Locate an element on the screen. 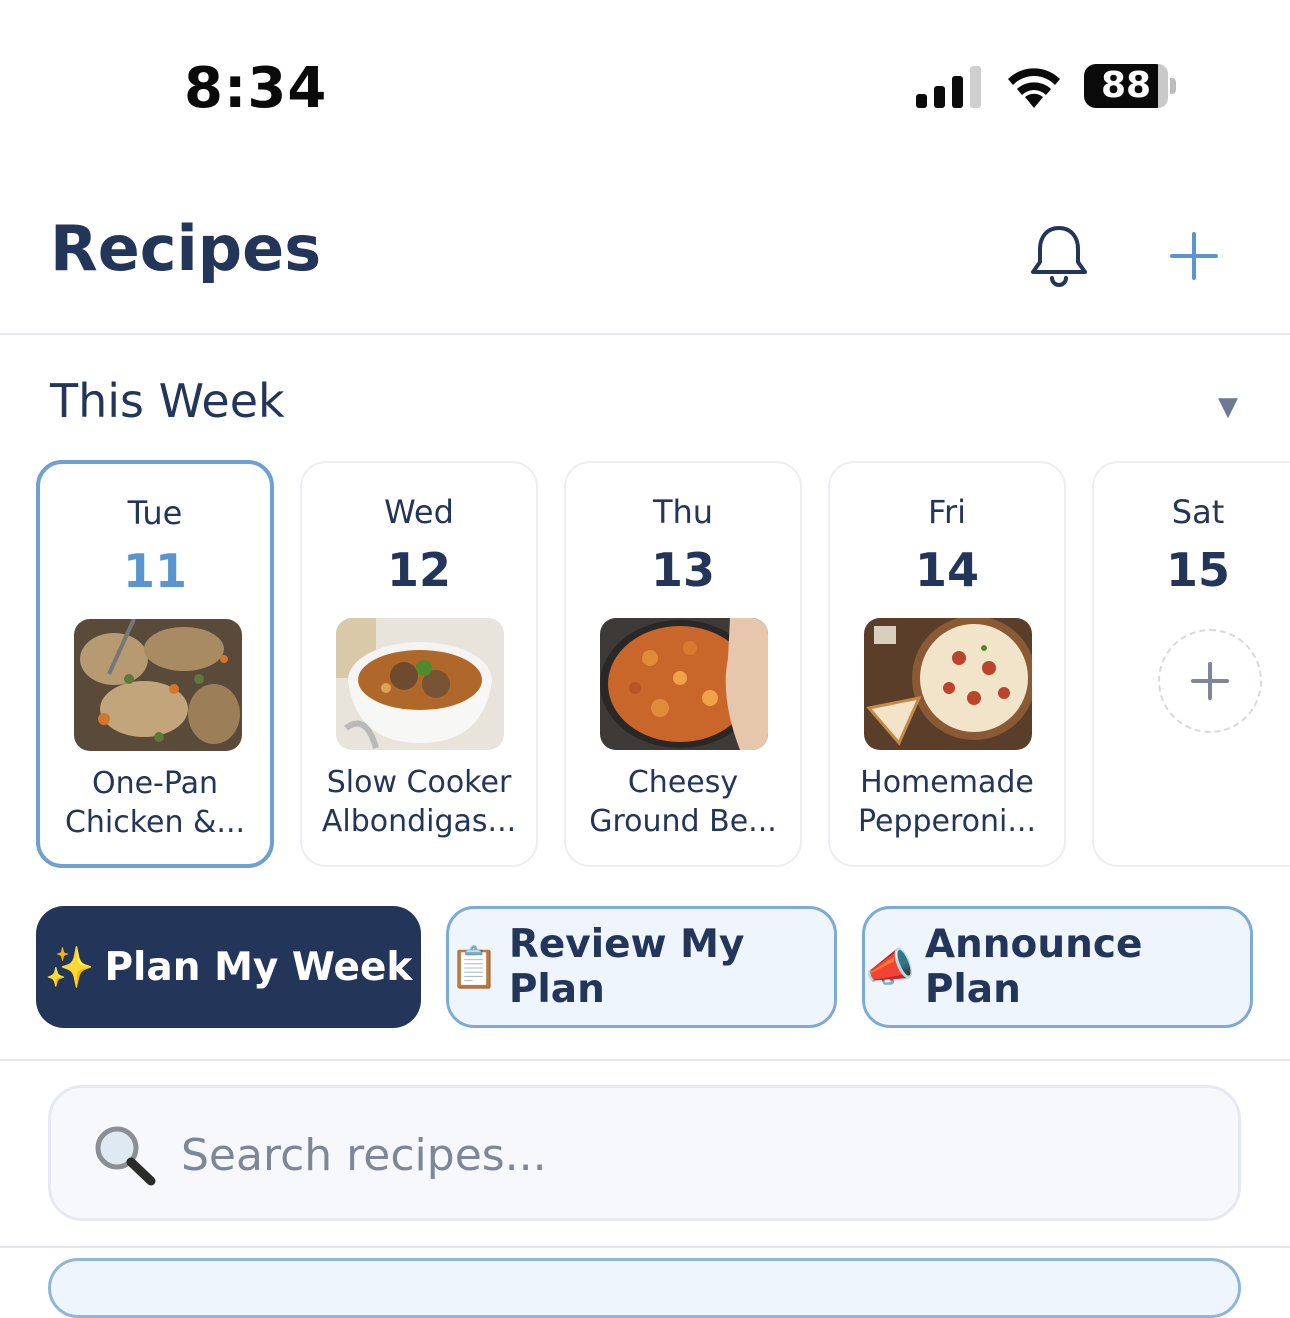  actions-divider is located at coordinates (645, 1060).